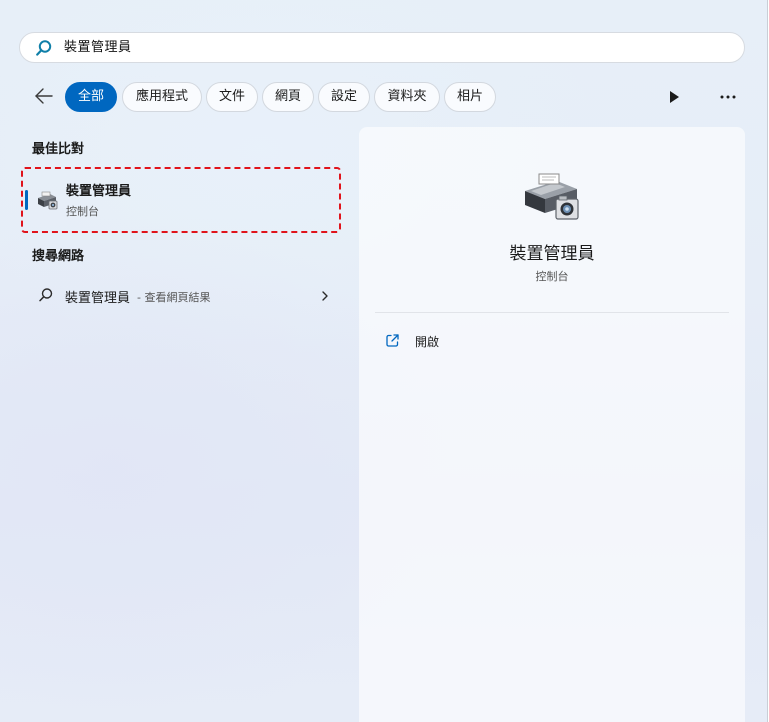 The height and width of the screenshot is (722, 769). What do you see at coordinates (552, 276) in the screenshot?
I see `detail-subtitle: 控制台` at bounding box center [552, 276].